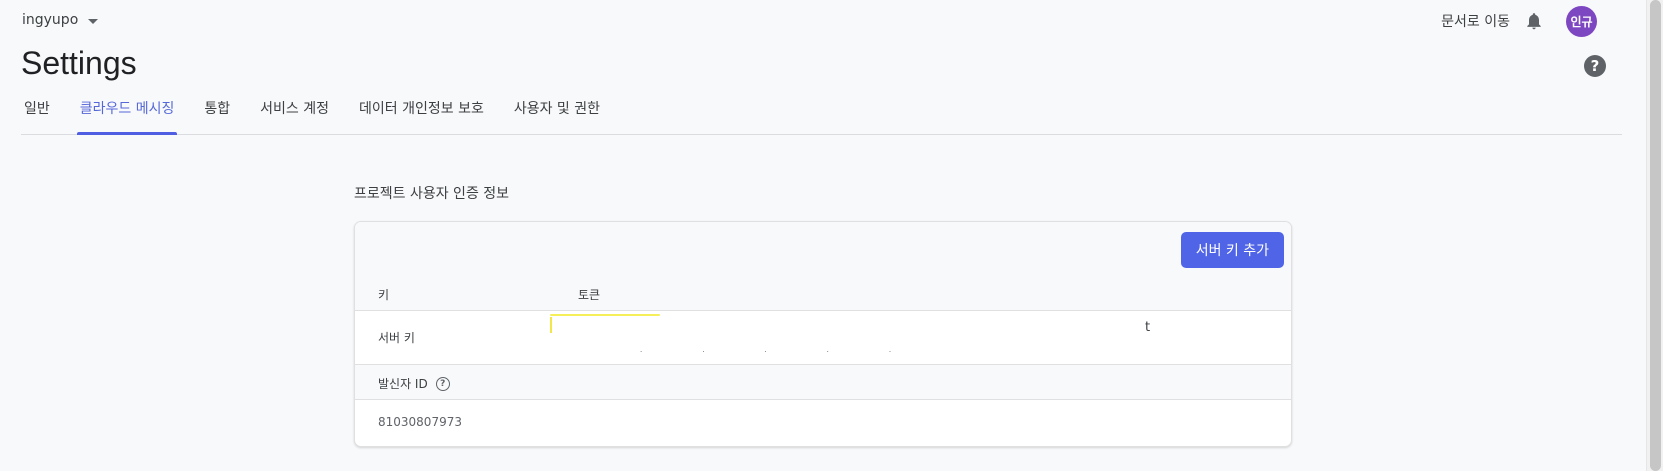 This screenshot has width=1663, height=471. I want to click on scrollbar-thumb, so click(1655, 235).